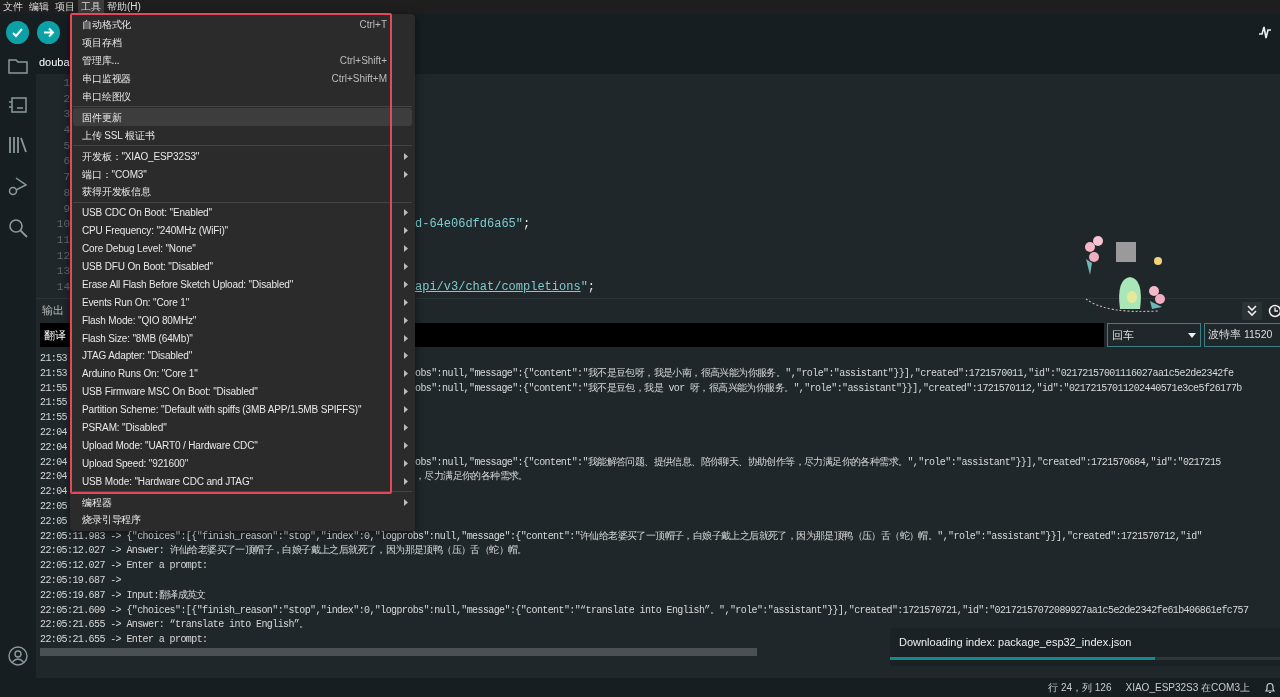 The width and height of the screenshot is (1280, 697). What do you see at coordinates (62, 272) in the screenshot?
I see `line-number: 13` at bounding box center [62, 272].